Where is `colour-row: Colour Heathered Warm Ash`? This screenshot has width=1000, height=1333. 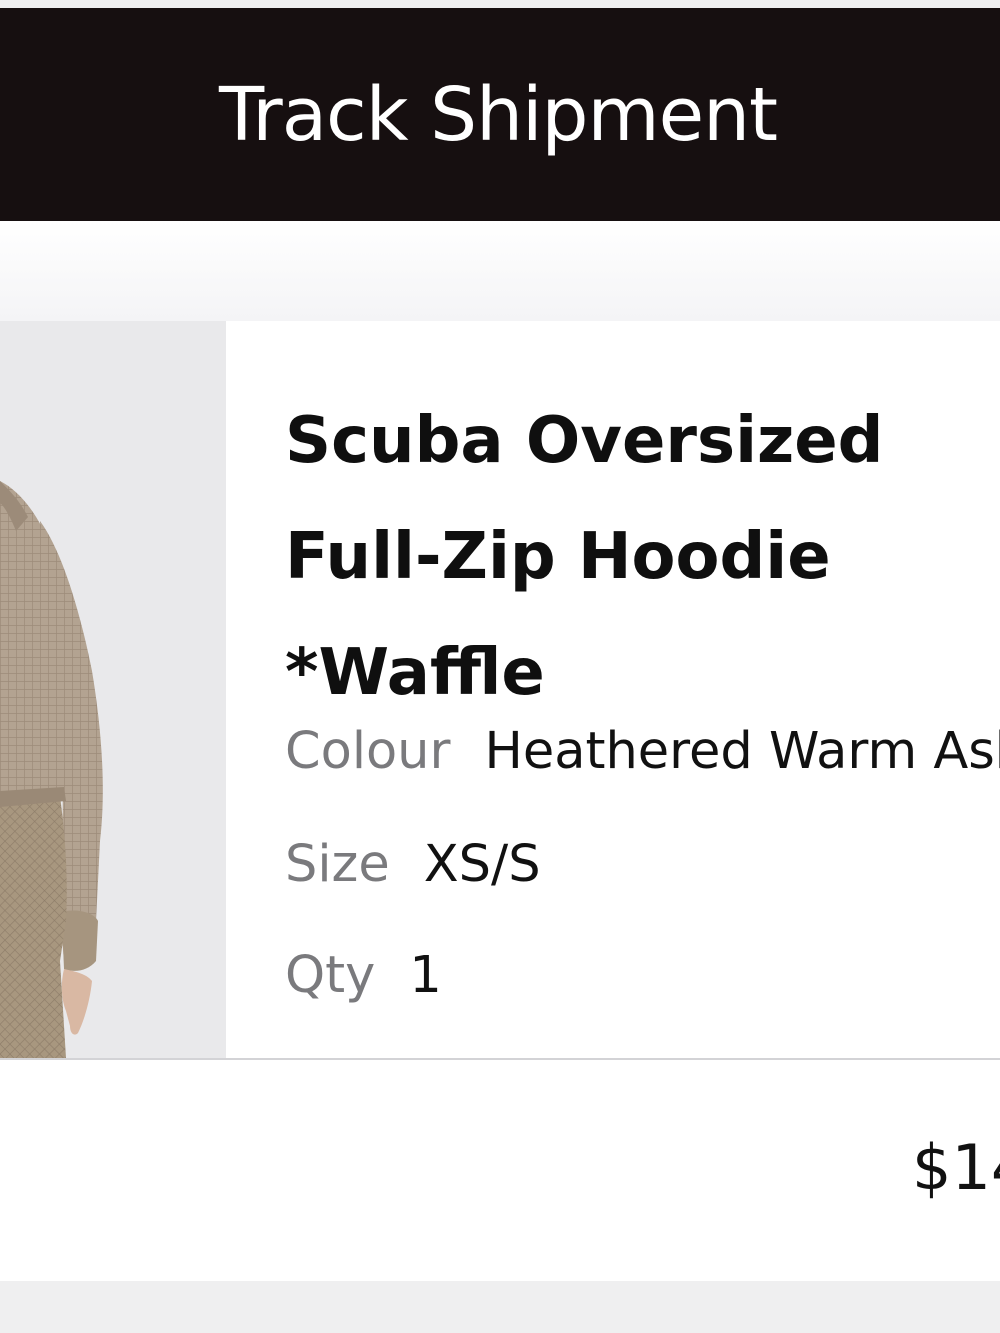 colour-row: Colour Heathered Warm Ash is located at coordinates (642, 752).